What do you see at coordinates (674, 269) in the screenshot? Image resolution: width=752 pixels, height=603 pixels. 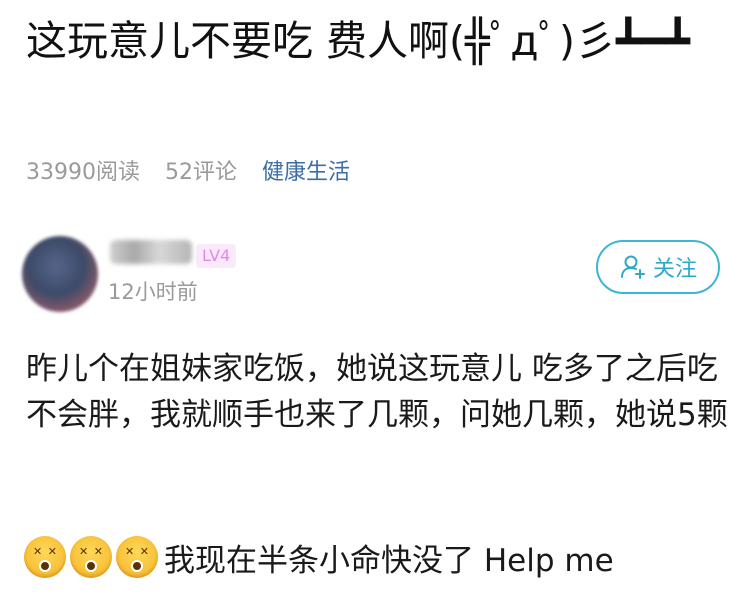 I see `follow-label: 关注` at bounding box center [674, 269].